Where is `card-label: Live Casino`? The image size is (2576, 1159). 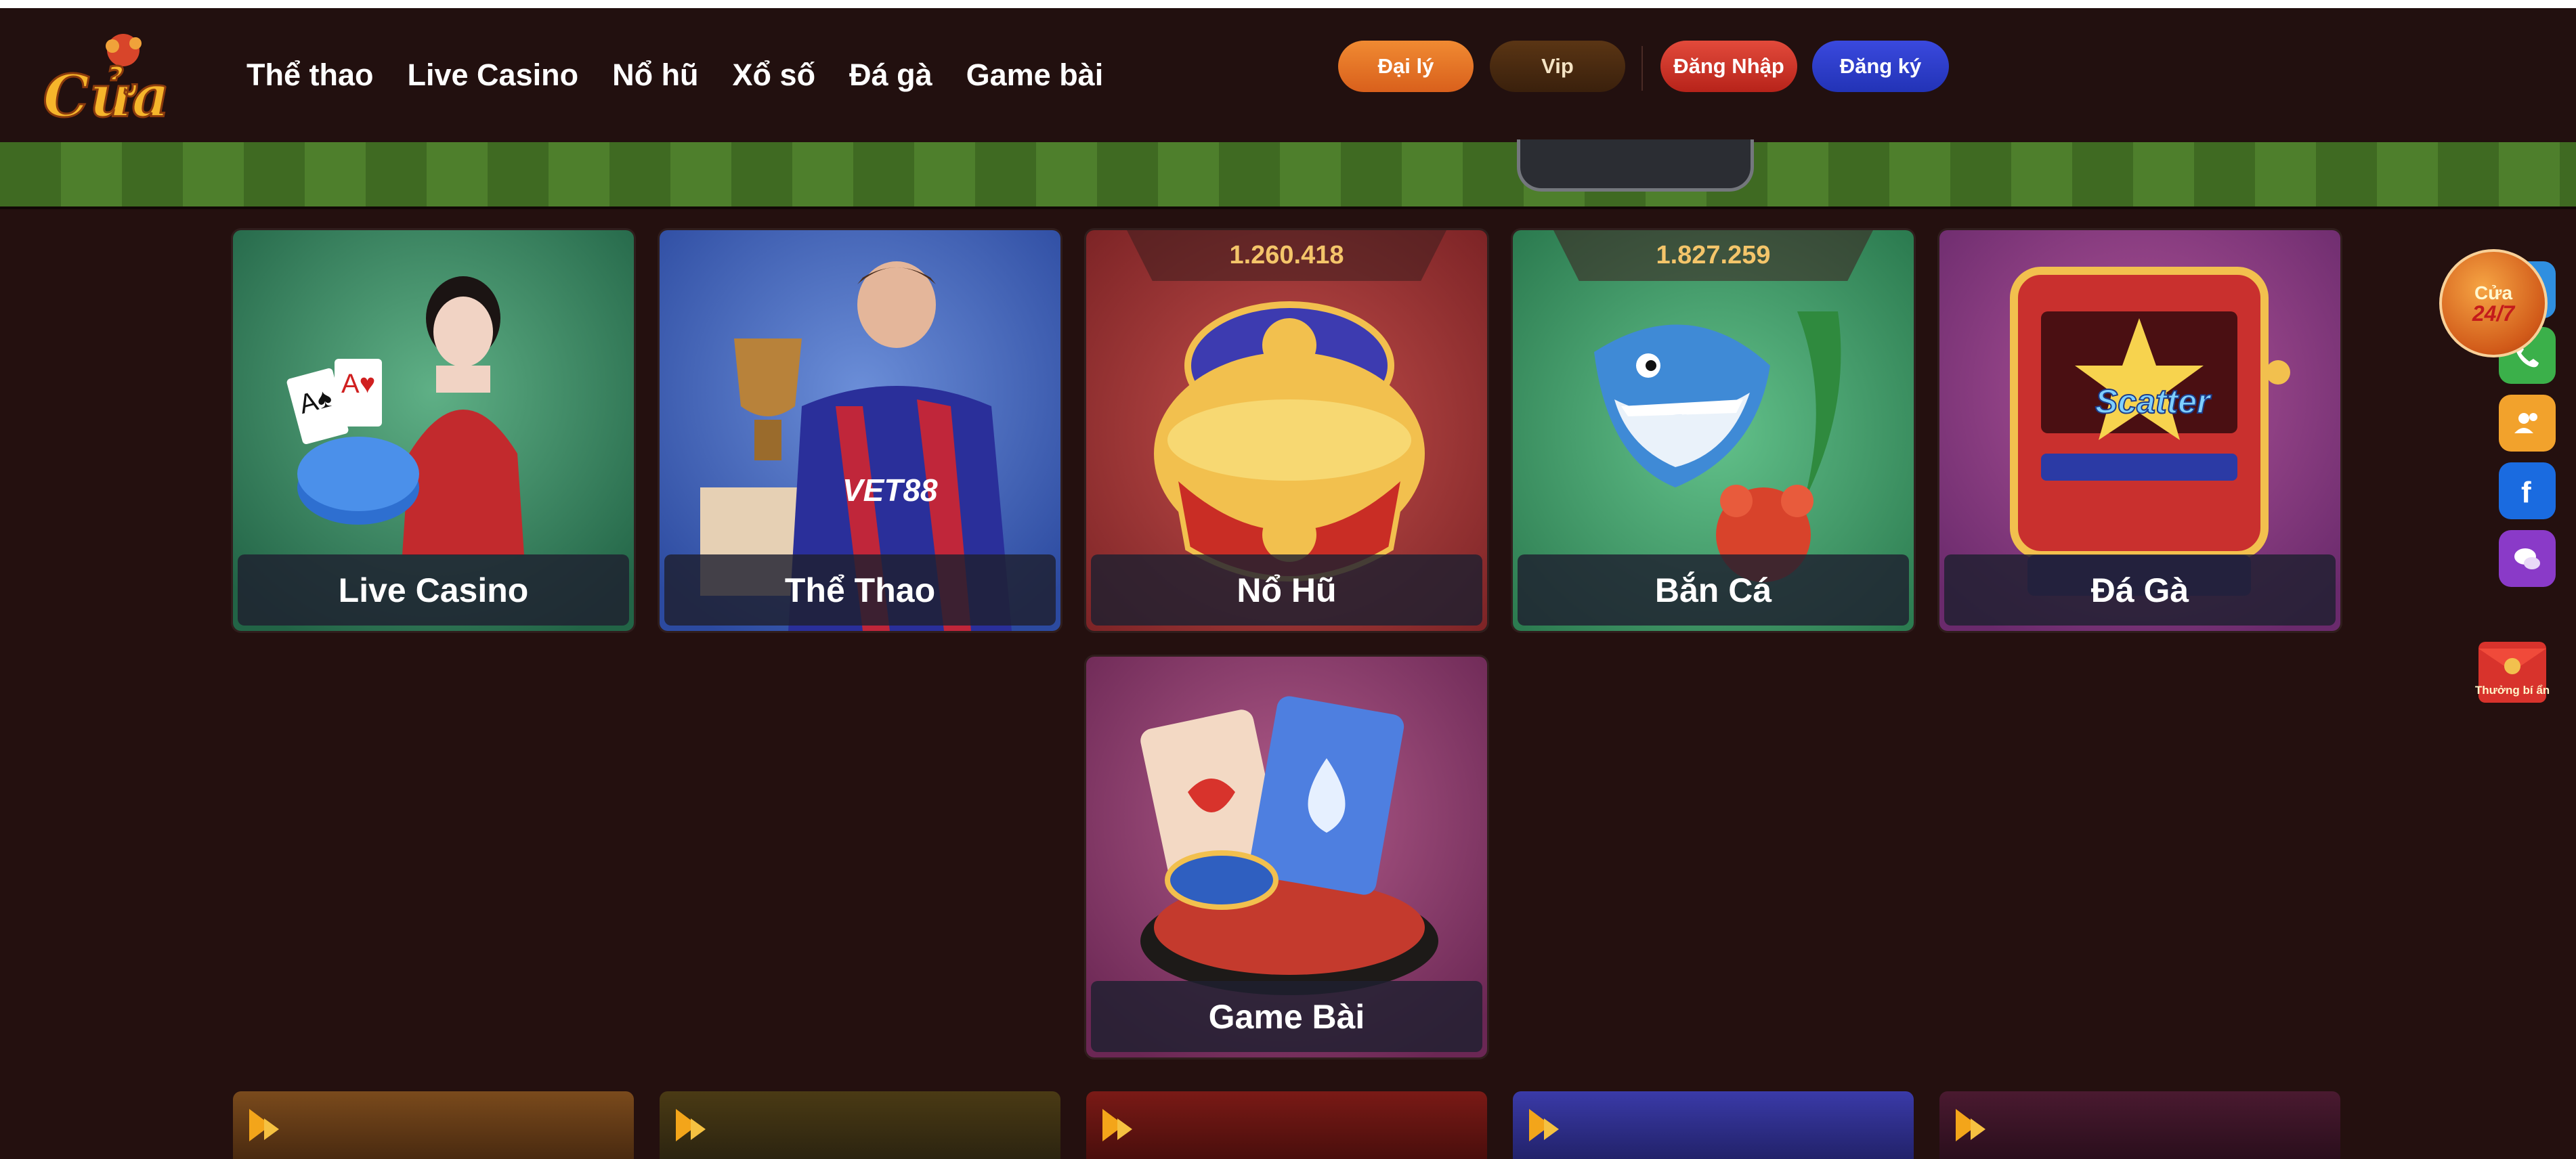
card-label: Live Casino is located at coordinates (433, 590).